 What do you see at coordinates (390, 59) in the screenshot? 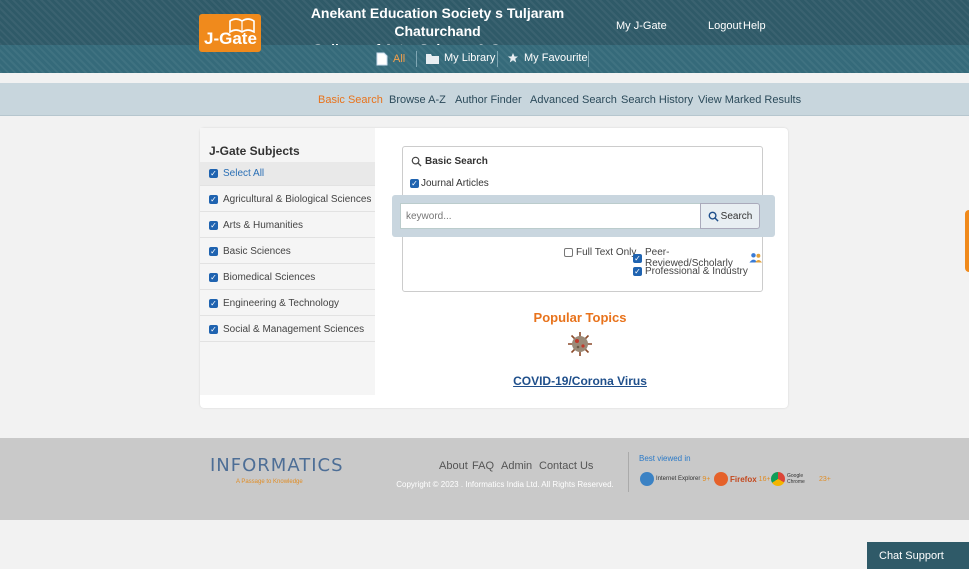
I see `tab-all: All` at bounding box center [390, 59].